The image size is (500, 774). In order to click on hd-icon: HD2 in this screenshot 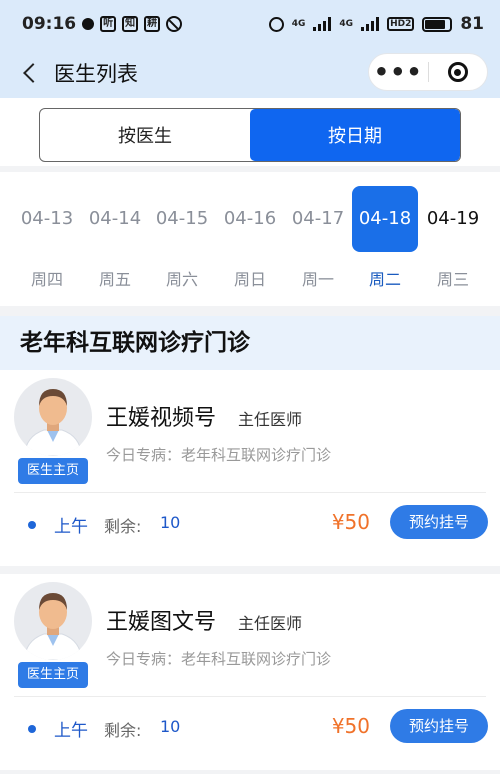, I will do `click(401, 24)`.